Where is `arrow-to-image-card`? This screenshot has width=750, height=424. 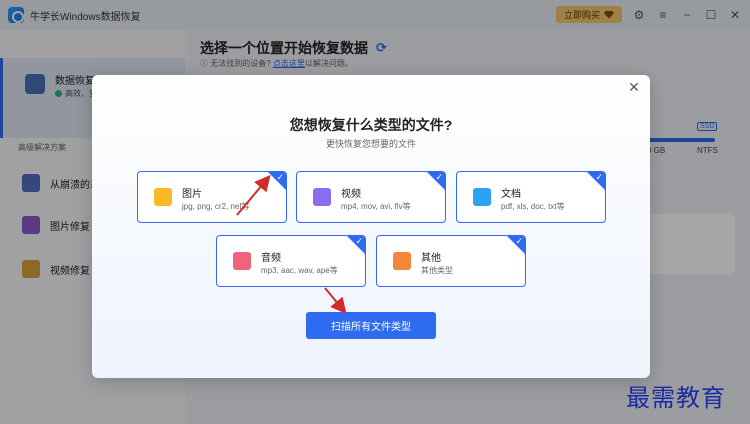
arrow-to-image-card is located at coordinates (253, 195).